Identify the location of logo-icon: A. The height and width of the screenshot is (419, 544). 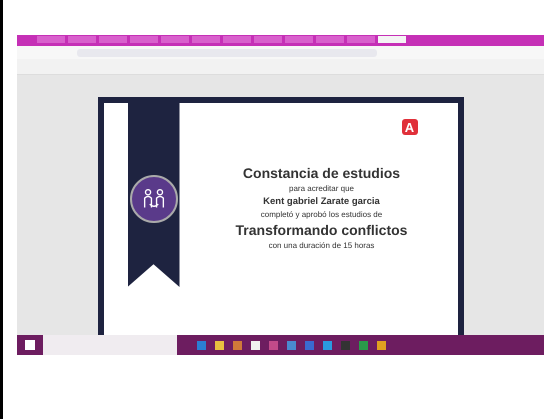
(410, 127).